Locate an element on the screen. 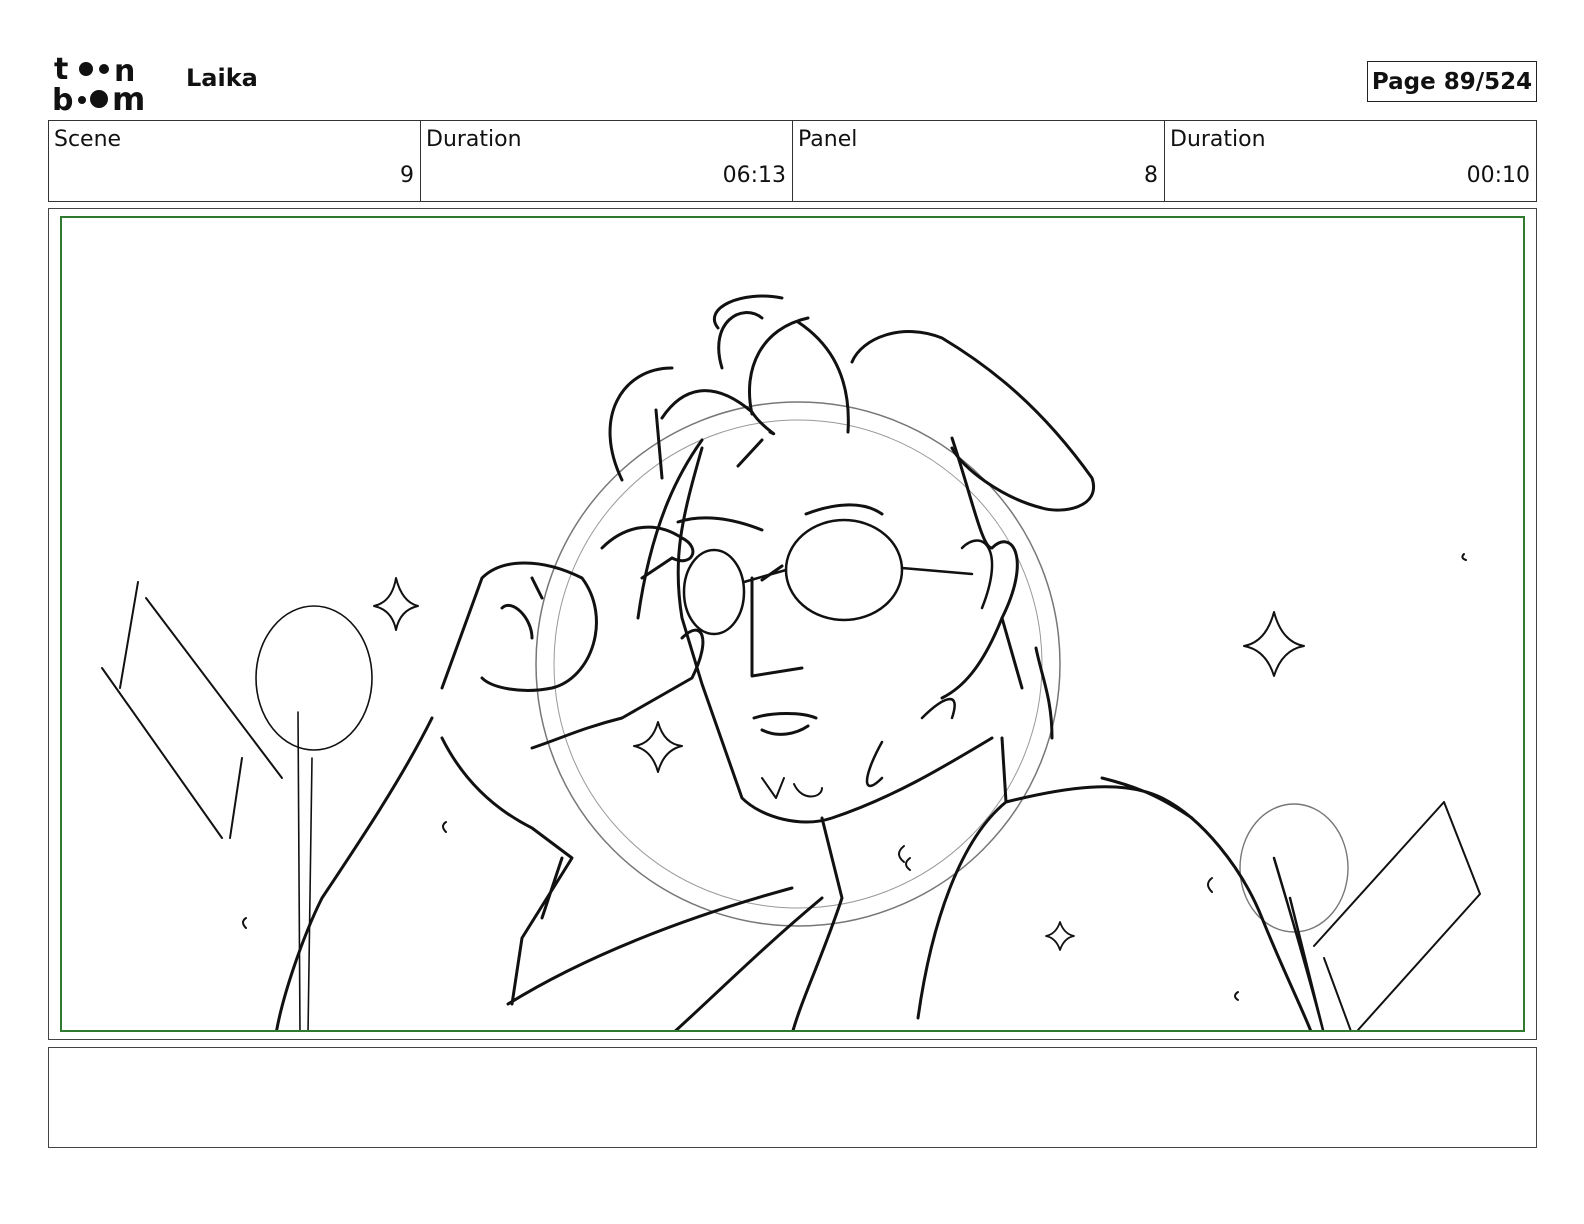  scene-duration-value: 06:13 is located at coordinates (754, 175).